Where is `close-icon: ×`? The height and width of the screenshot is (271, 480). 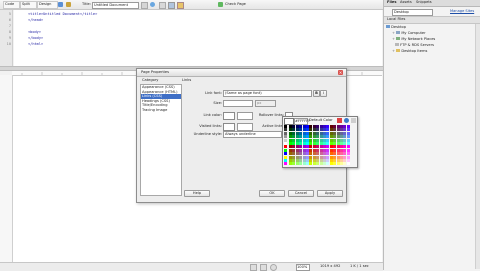
close-icon: × is located at coordinates (340, 72).